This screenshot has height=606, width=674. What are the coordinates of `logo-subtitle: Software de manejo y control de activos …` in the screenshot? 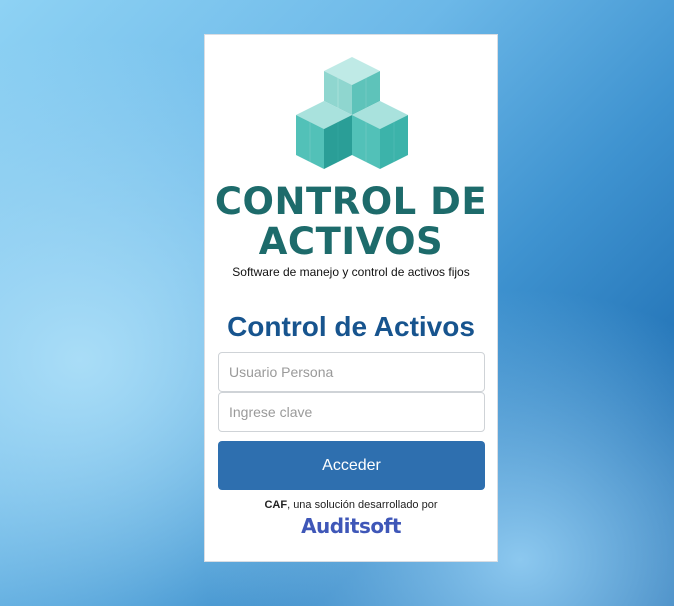 It's located at (351, 272).